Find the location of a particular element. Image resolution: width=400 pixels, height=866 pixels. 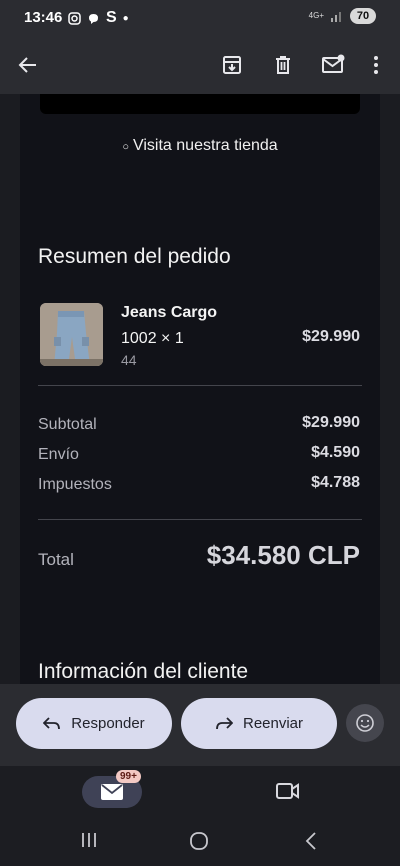

more-options-button is located at coordinates (376, 65).